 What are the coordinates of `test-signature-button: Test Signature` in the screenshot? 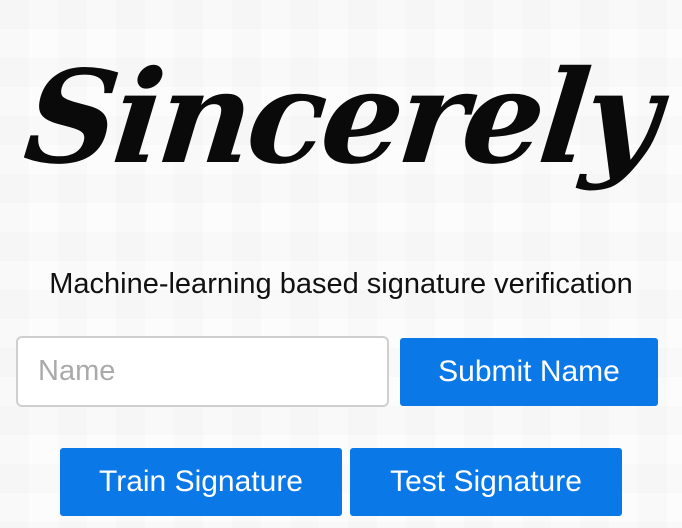 It's located at (486, 482).